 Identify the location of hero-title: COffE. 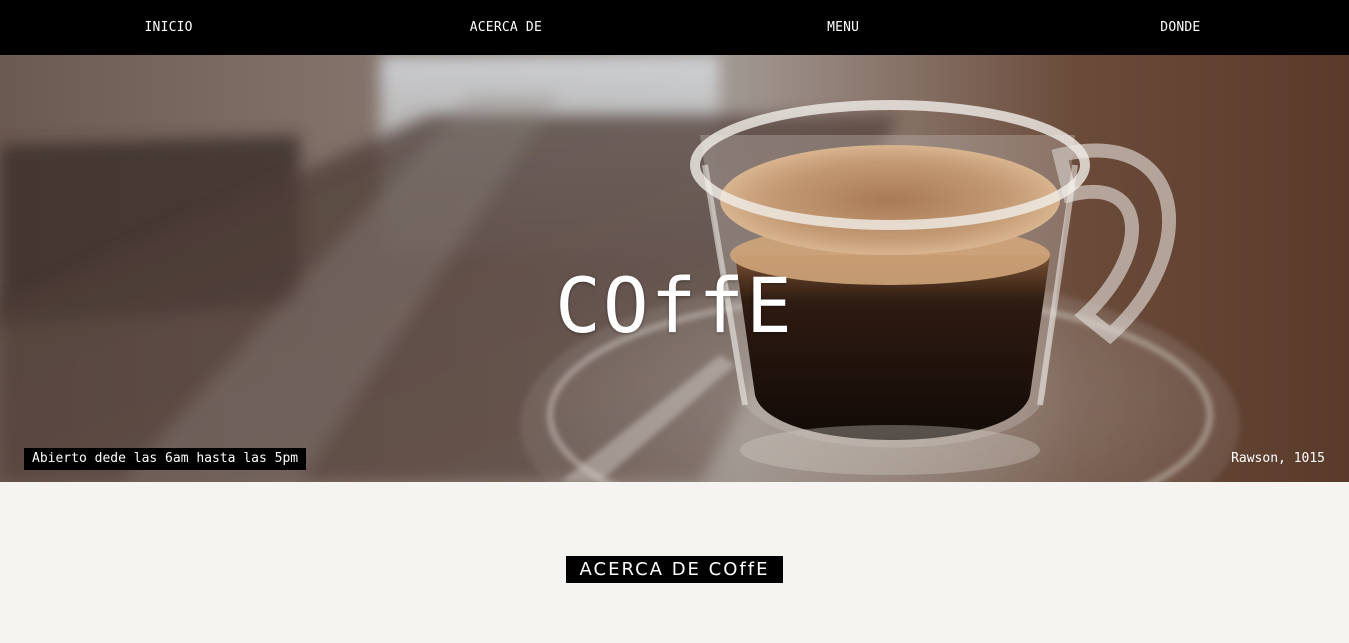
(674, 305).